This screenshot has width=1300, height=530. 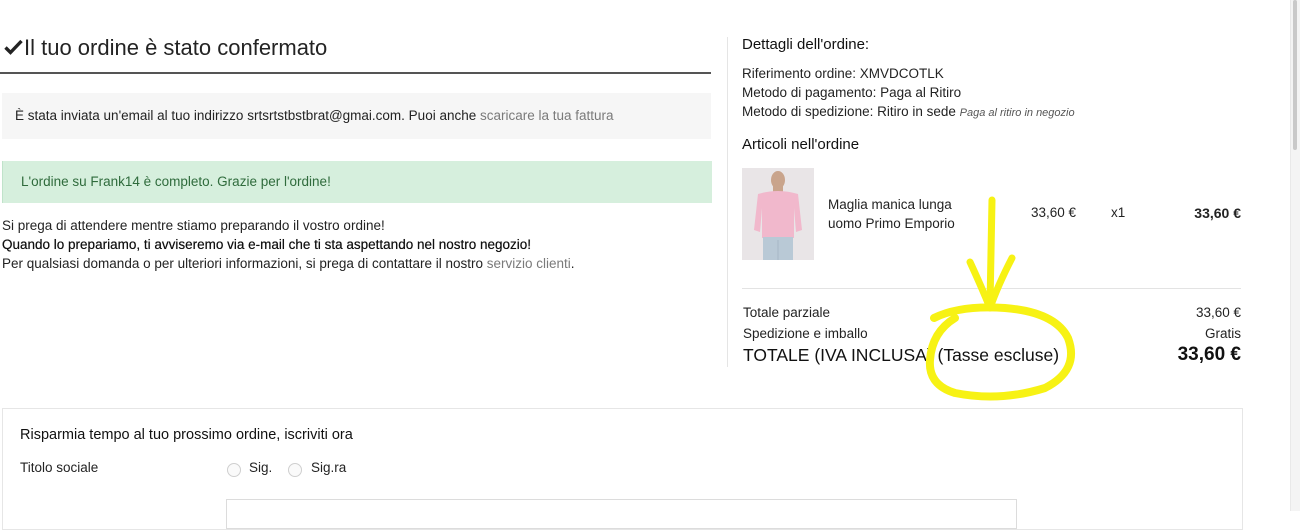 What do you see at coordinates (1218, 312) in the screenshot?
I see `subtotal-value: 33,60 €` at bounding box center [1218, 312].